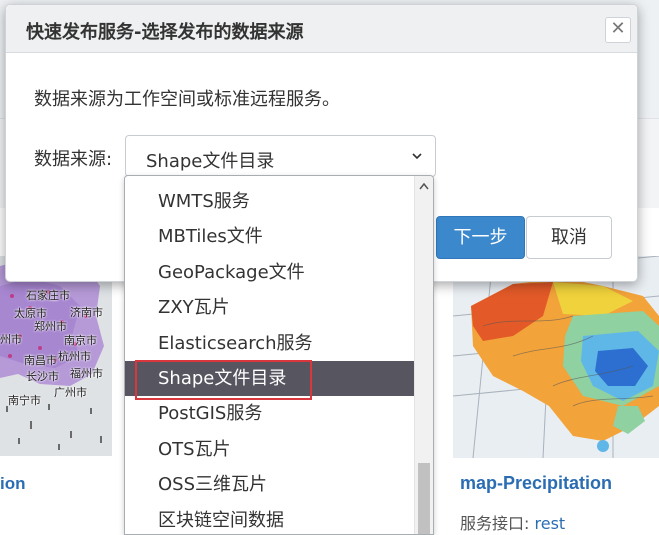  Describe the element at coordinates (269, 413) in the screenshot. I see `dropdown-option: PostGIS服务` at that location.